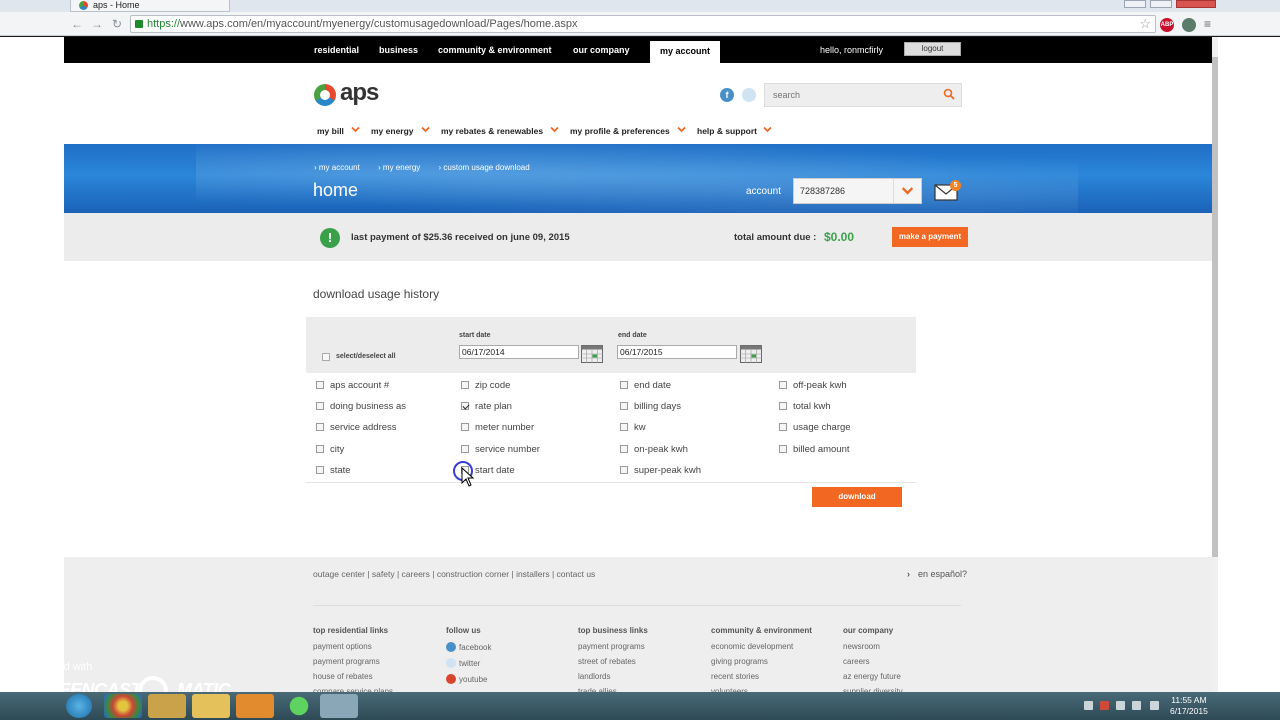 This screenshot has height=720, width=1280. I want to click on breadcrumb-my-energy: › my energy, so click(403, 167).